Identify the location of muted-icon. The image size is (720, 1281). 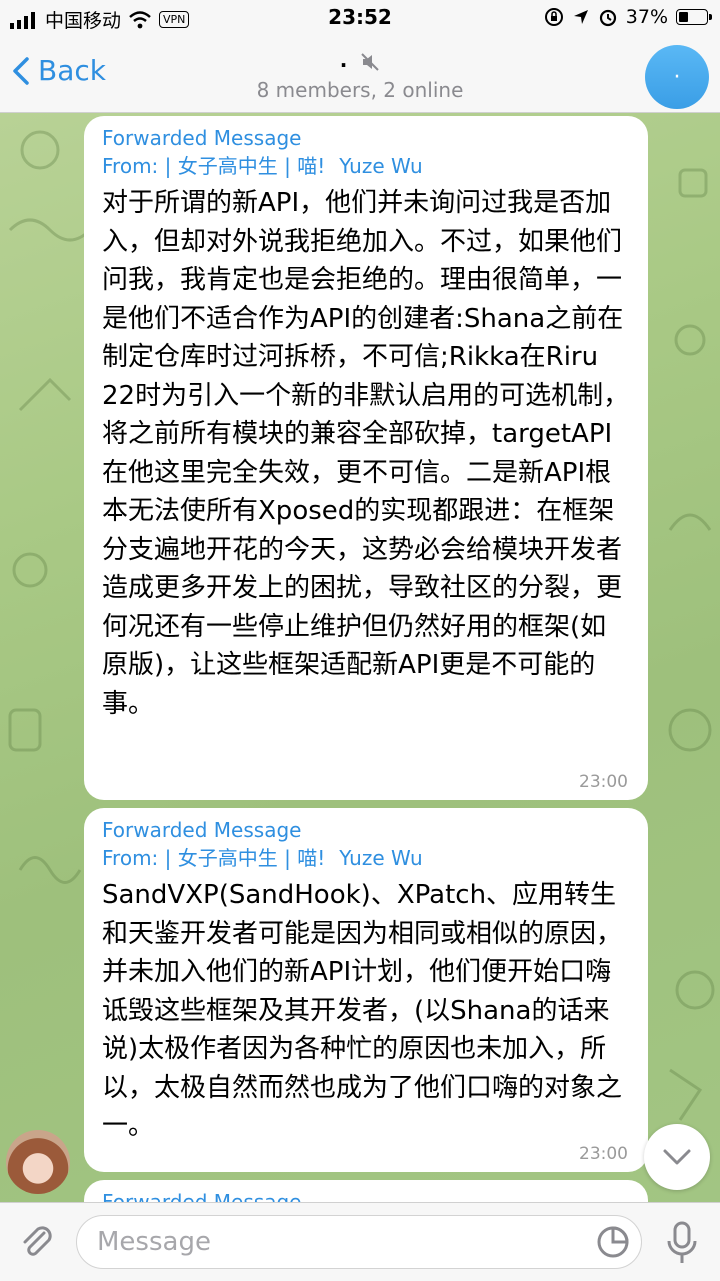
(370, 61).